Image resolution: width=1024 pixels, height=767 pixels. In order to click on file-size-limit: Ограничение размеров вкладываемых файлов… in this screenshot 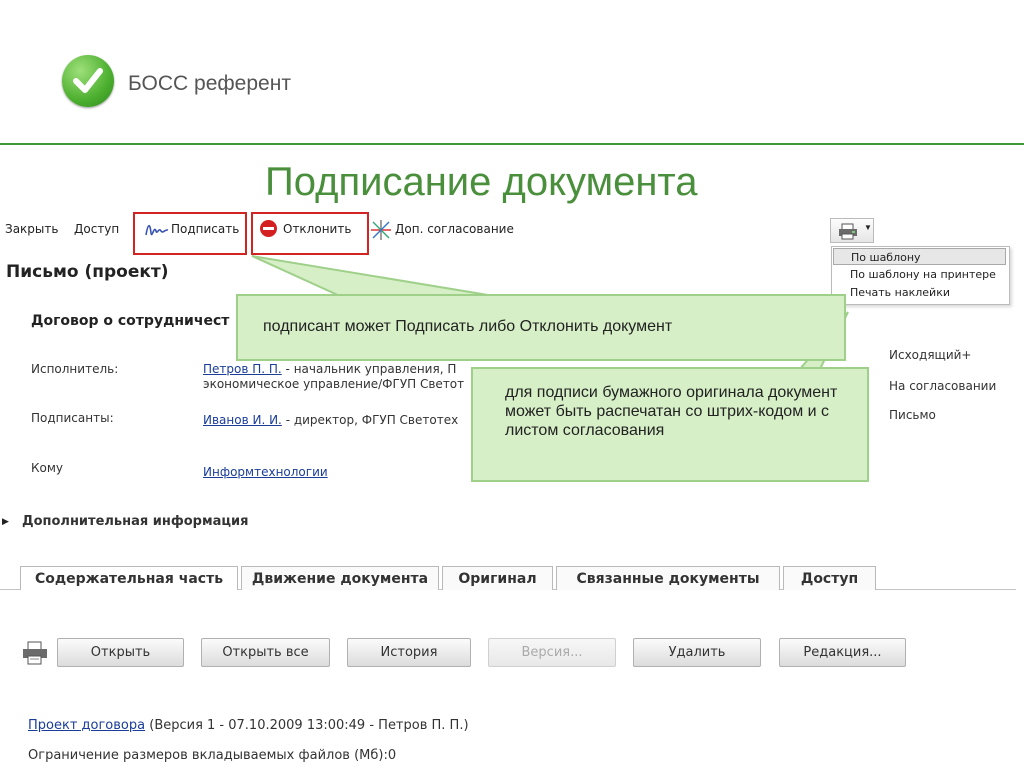, I will do `click(212, 755)`.